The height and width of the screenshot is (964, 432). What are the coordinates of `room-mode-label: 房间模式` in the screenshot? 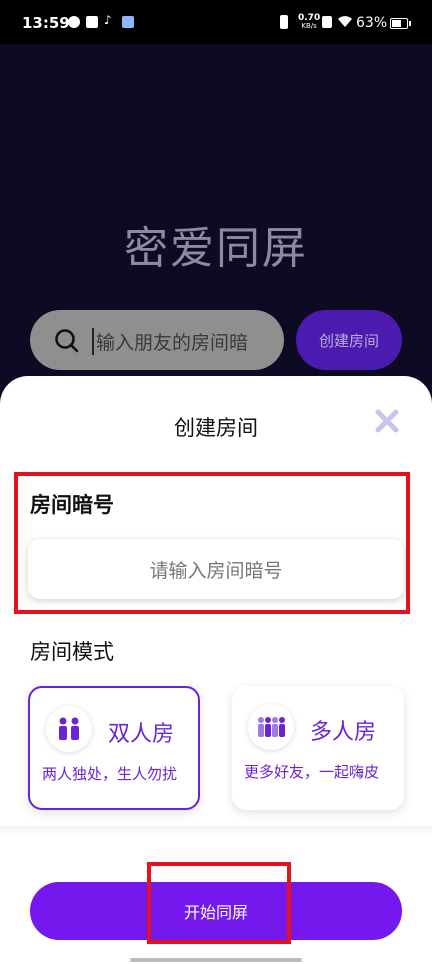 It's located at (72, 652).